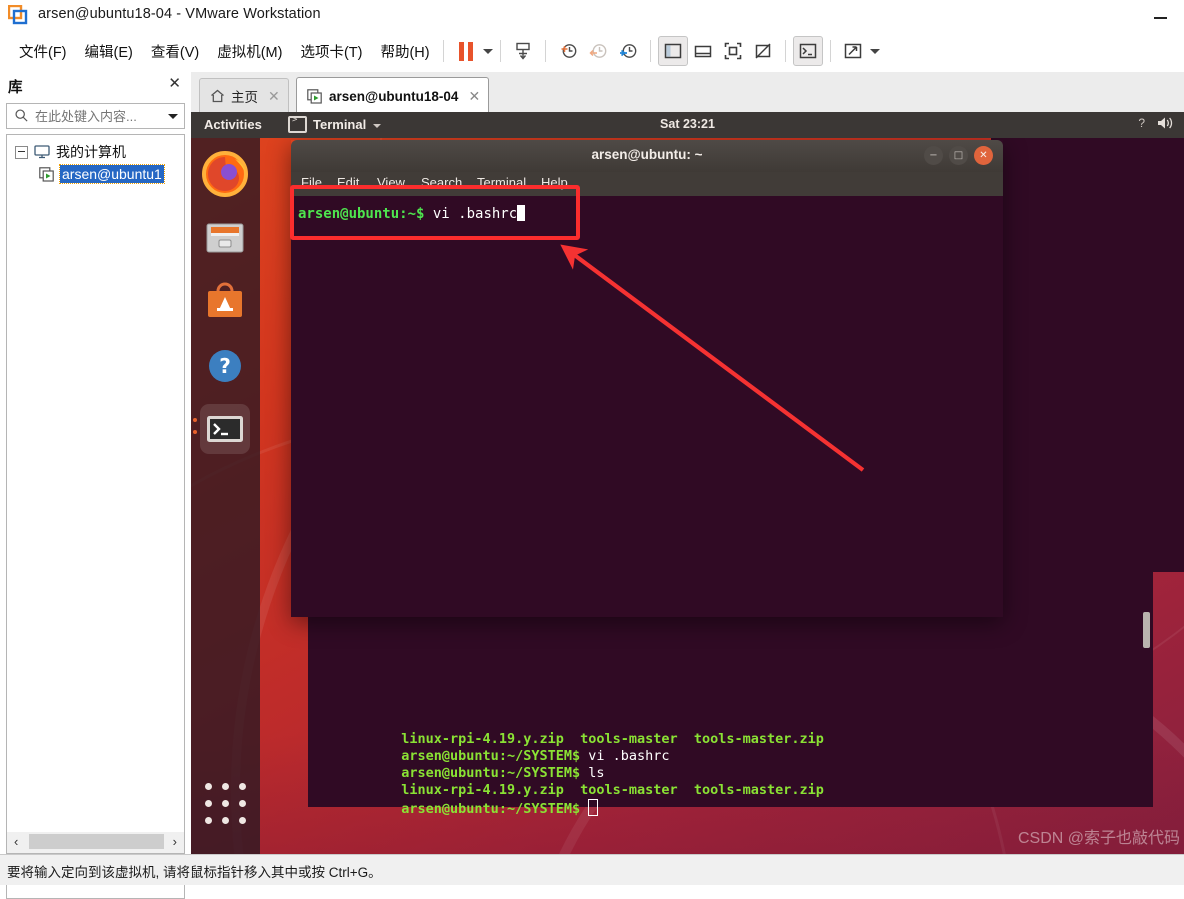  I want to click on keyboard-indicator-icon: ?, so click(1141, 123).